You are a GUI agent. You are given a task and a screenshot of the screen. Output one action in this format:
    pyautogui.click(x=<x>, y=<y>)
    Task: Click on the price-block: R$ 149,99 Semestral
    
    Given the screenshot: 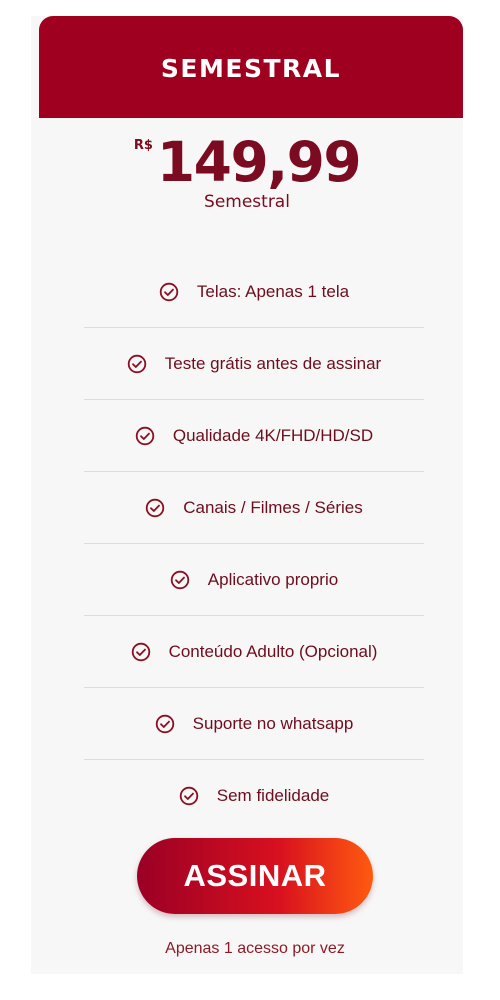 What is the action you would take?
    pyautogui.click(x=247, y=173)
    